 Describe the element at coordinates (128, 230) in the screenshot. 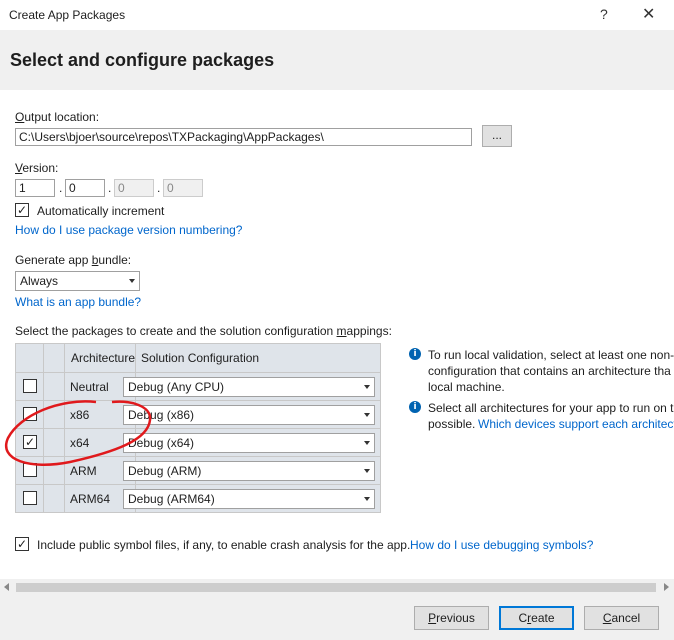

I see `version-numbering-help-link: How do I use package version numbering?` at that location.